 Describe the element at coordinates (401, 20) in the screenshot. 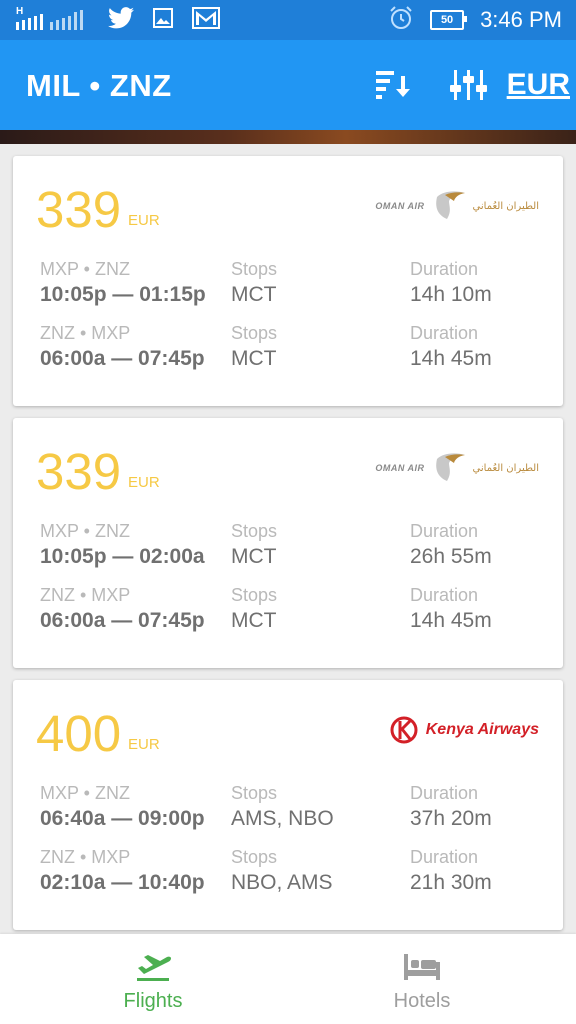

I see `alarm-icon` at that location.